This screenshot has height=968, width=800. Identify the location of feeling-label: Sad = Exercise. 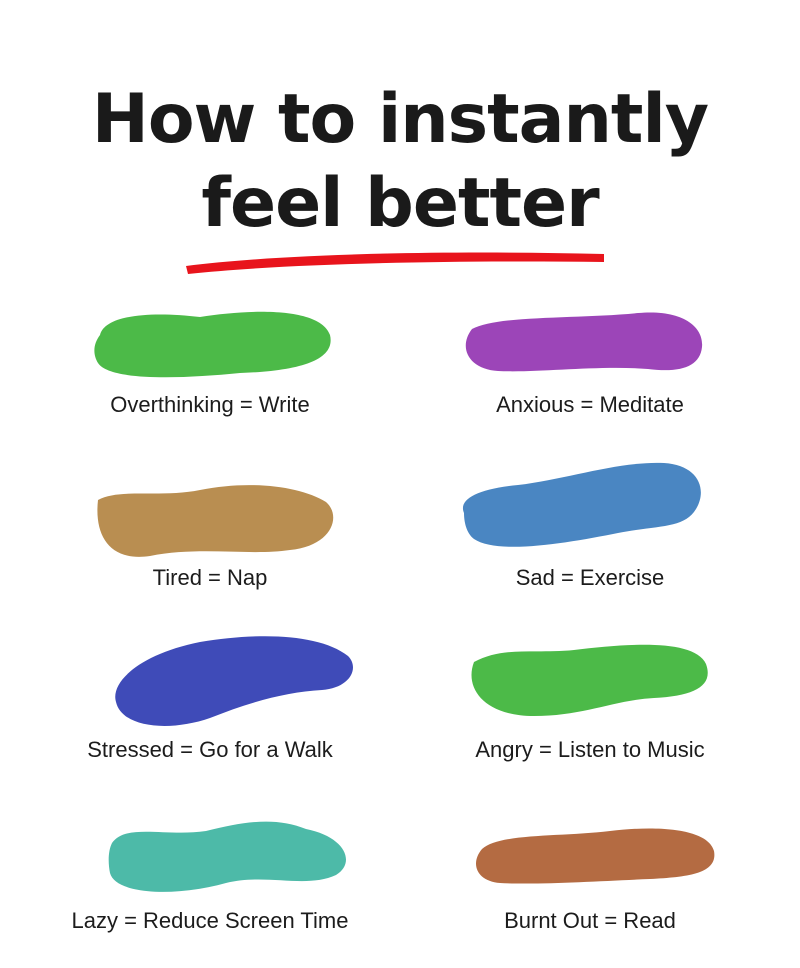
(590, 577).